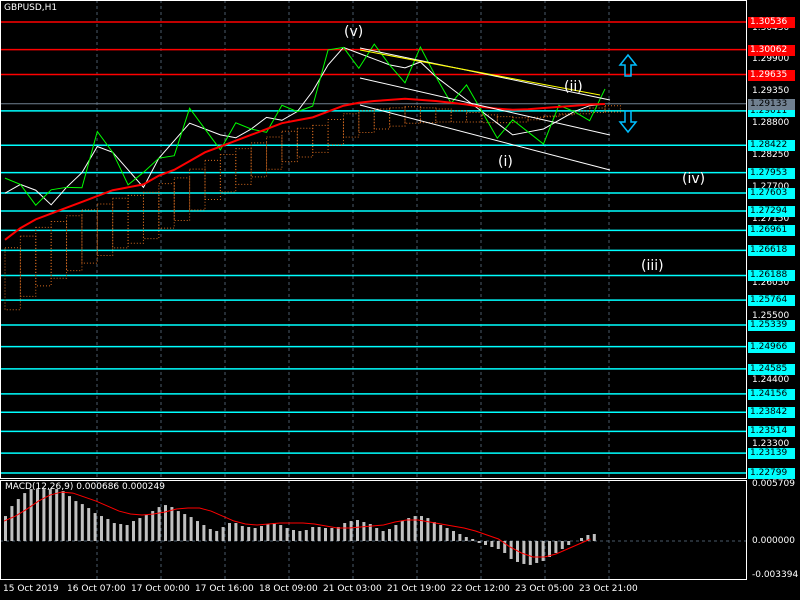 This screenshot has height=600, width=800. What do you see at coordinates (771, 123) in the screenshot?
I see `price-axis-tick: 1.28800` at bounding box center [771, 123].